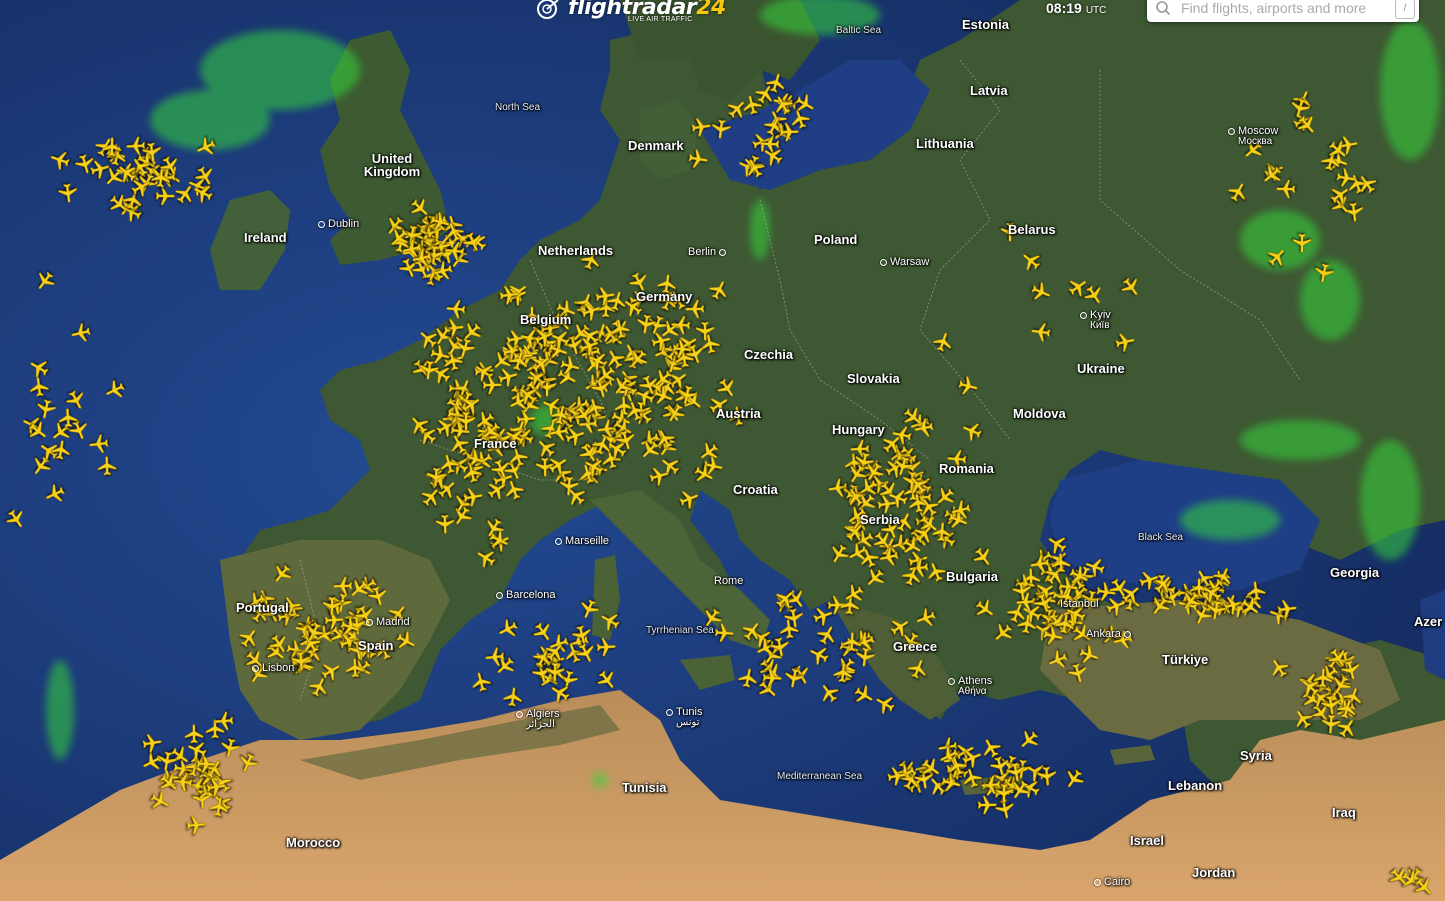 This screenshot has height=901, width=1445. I want to click on country-label-moldova: Moldova, so click(1039, 413).